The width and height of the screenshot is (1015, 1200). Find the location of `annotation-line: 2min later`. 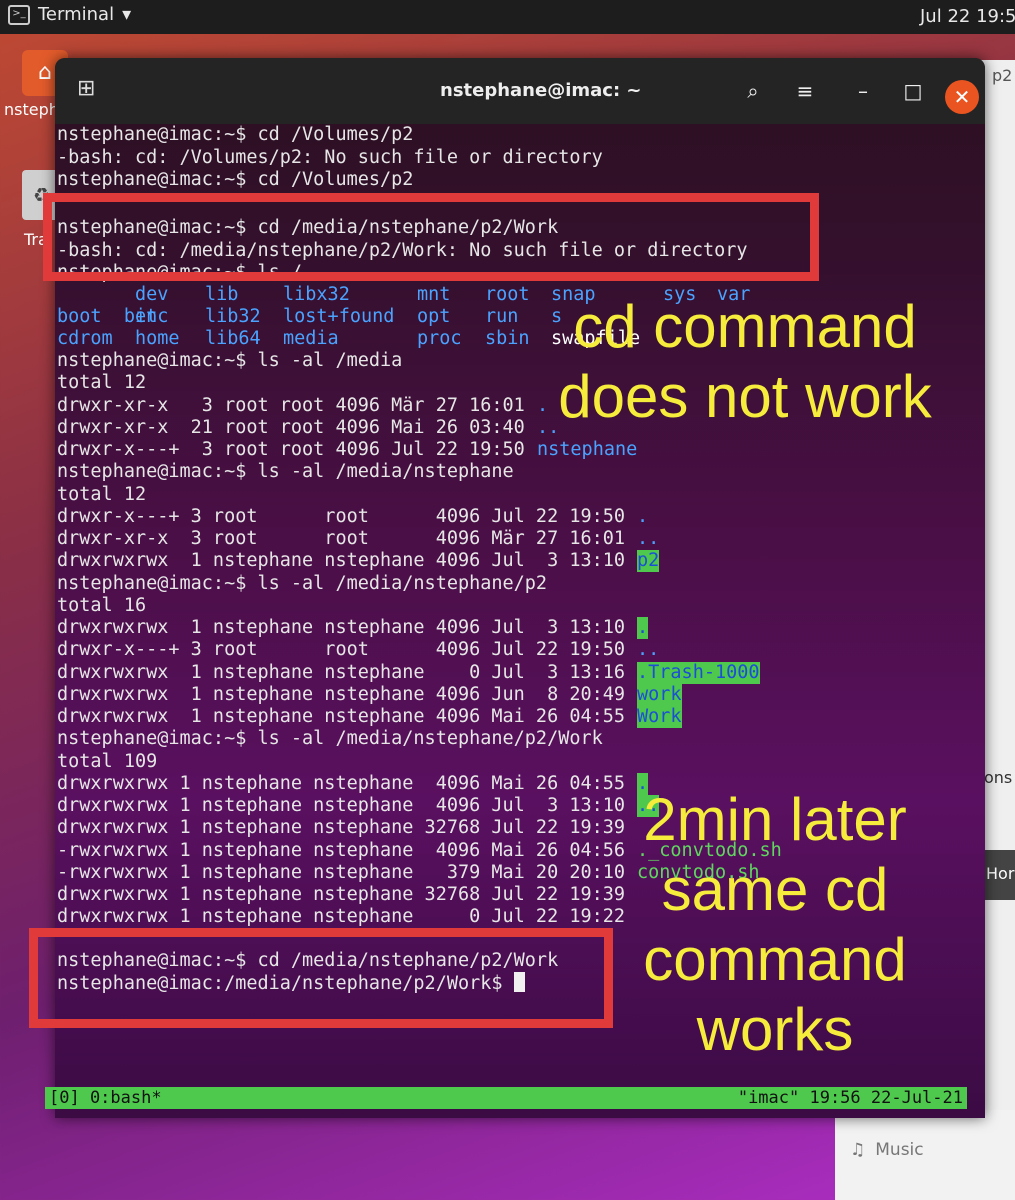

annotation-line: 2min later is located at coordinates (775, 819).